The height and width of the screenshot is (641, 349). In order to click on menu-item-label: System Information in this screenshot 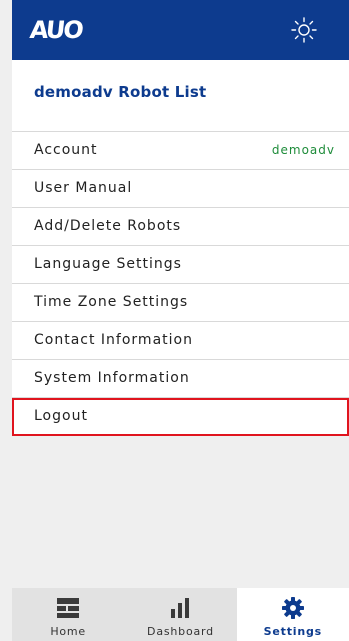, I will do `click(112, 378)`.